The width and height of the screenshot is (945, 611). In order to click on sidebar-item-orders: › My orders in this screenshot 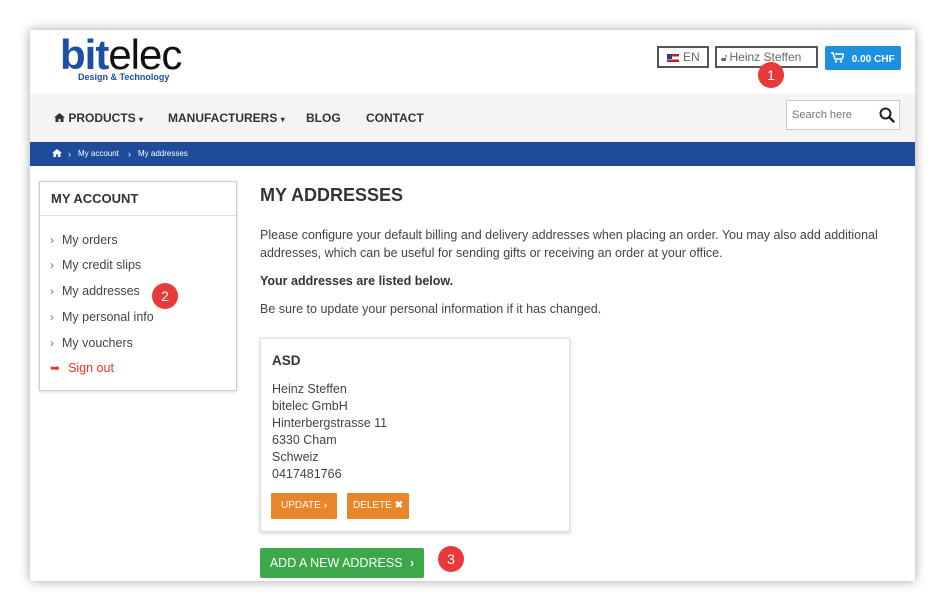, I will do `click(84, 240)`.